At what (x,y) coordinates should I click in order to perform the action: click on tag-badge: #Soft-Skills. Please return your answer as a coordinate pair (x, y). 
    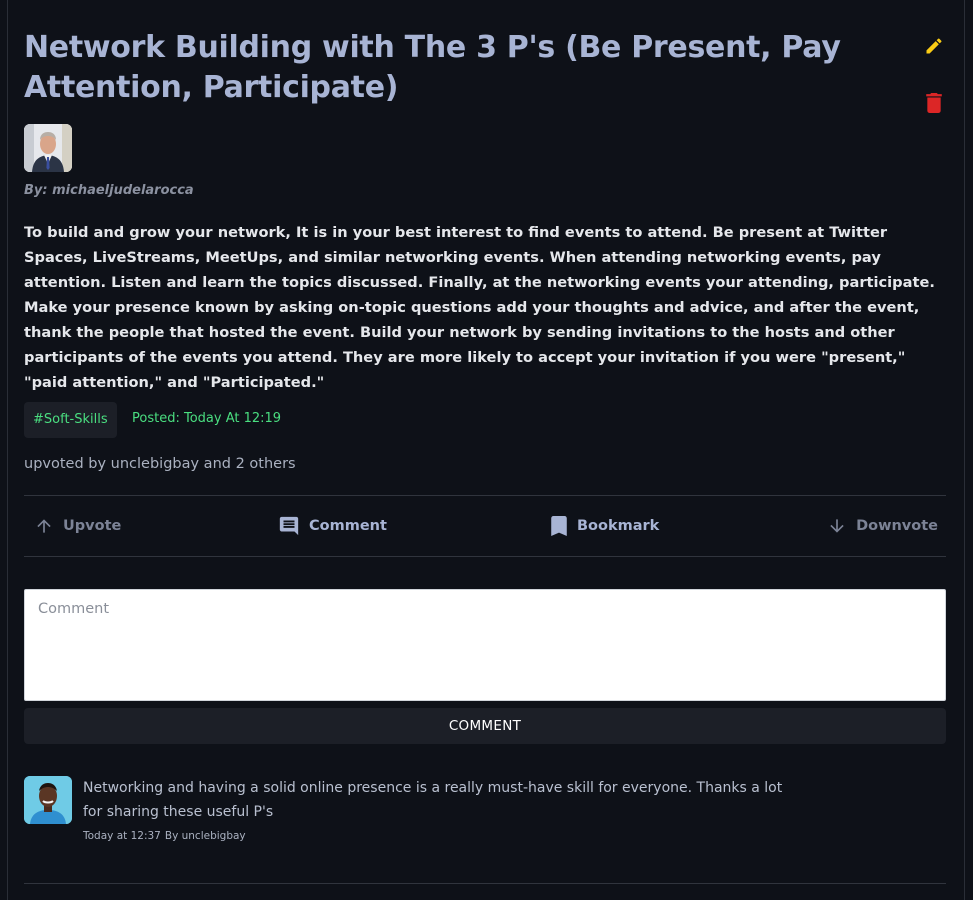
    Looking at the image, I should click on (70, 420).